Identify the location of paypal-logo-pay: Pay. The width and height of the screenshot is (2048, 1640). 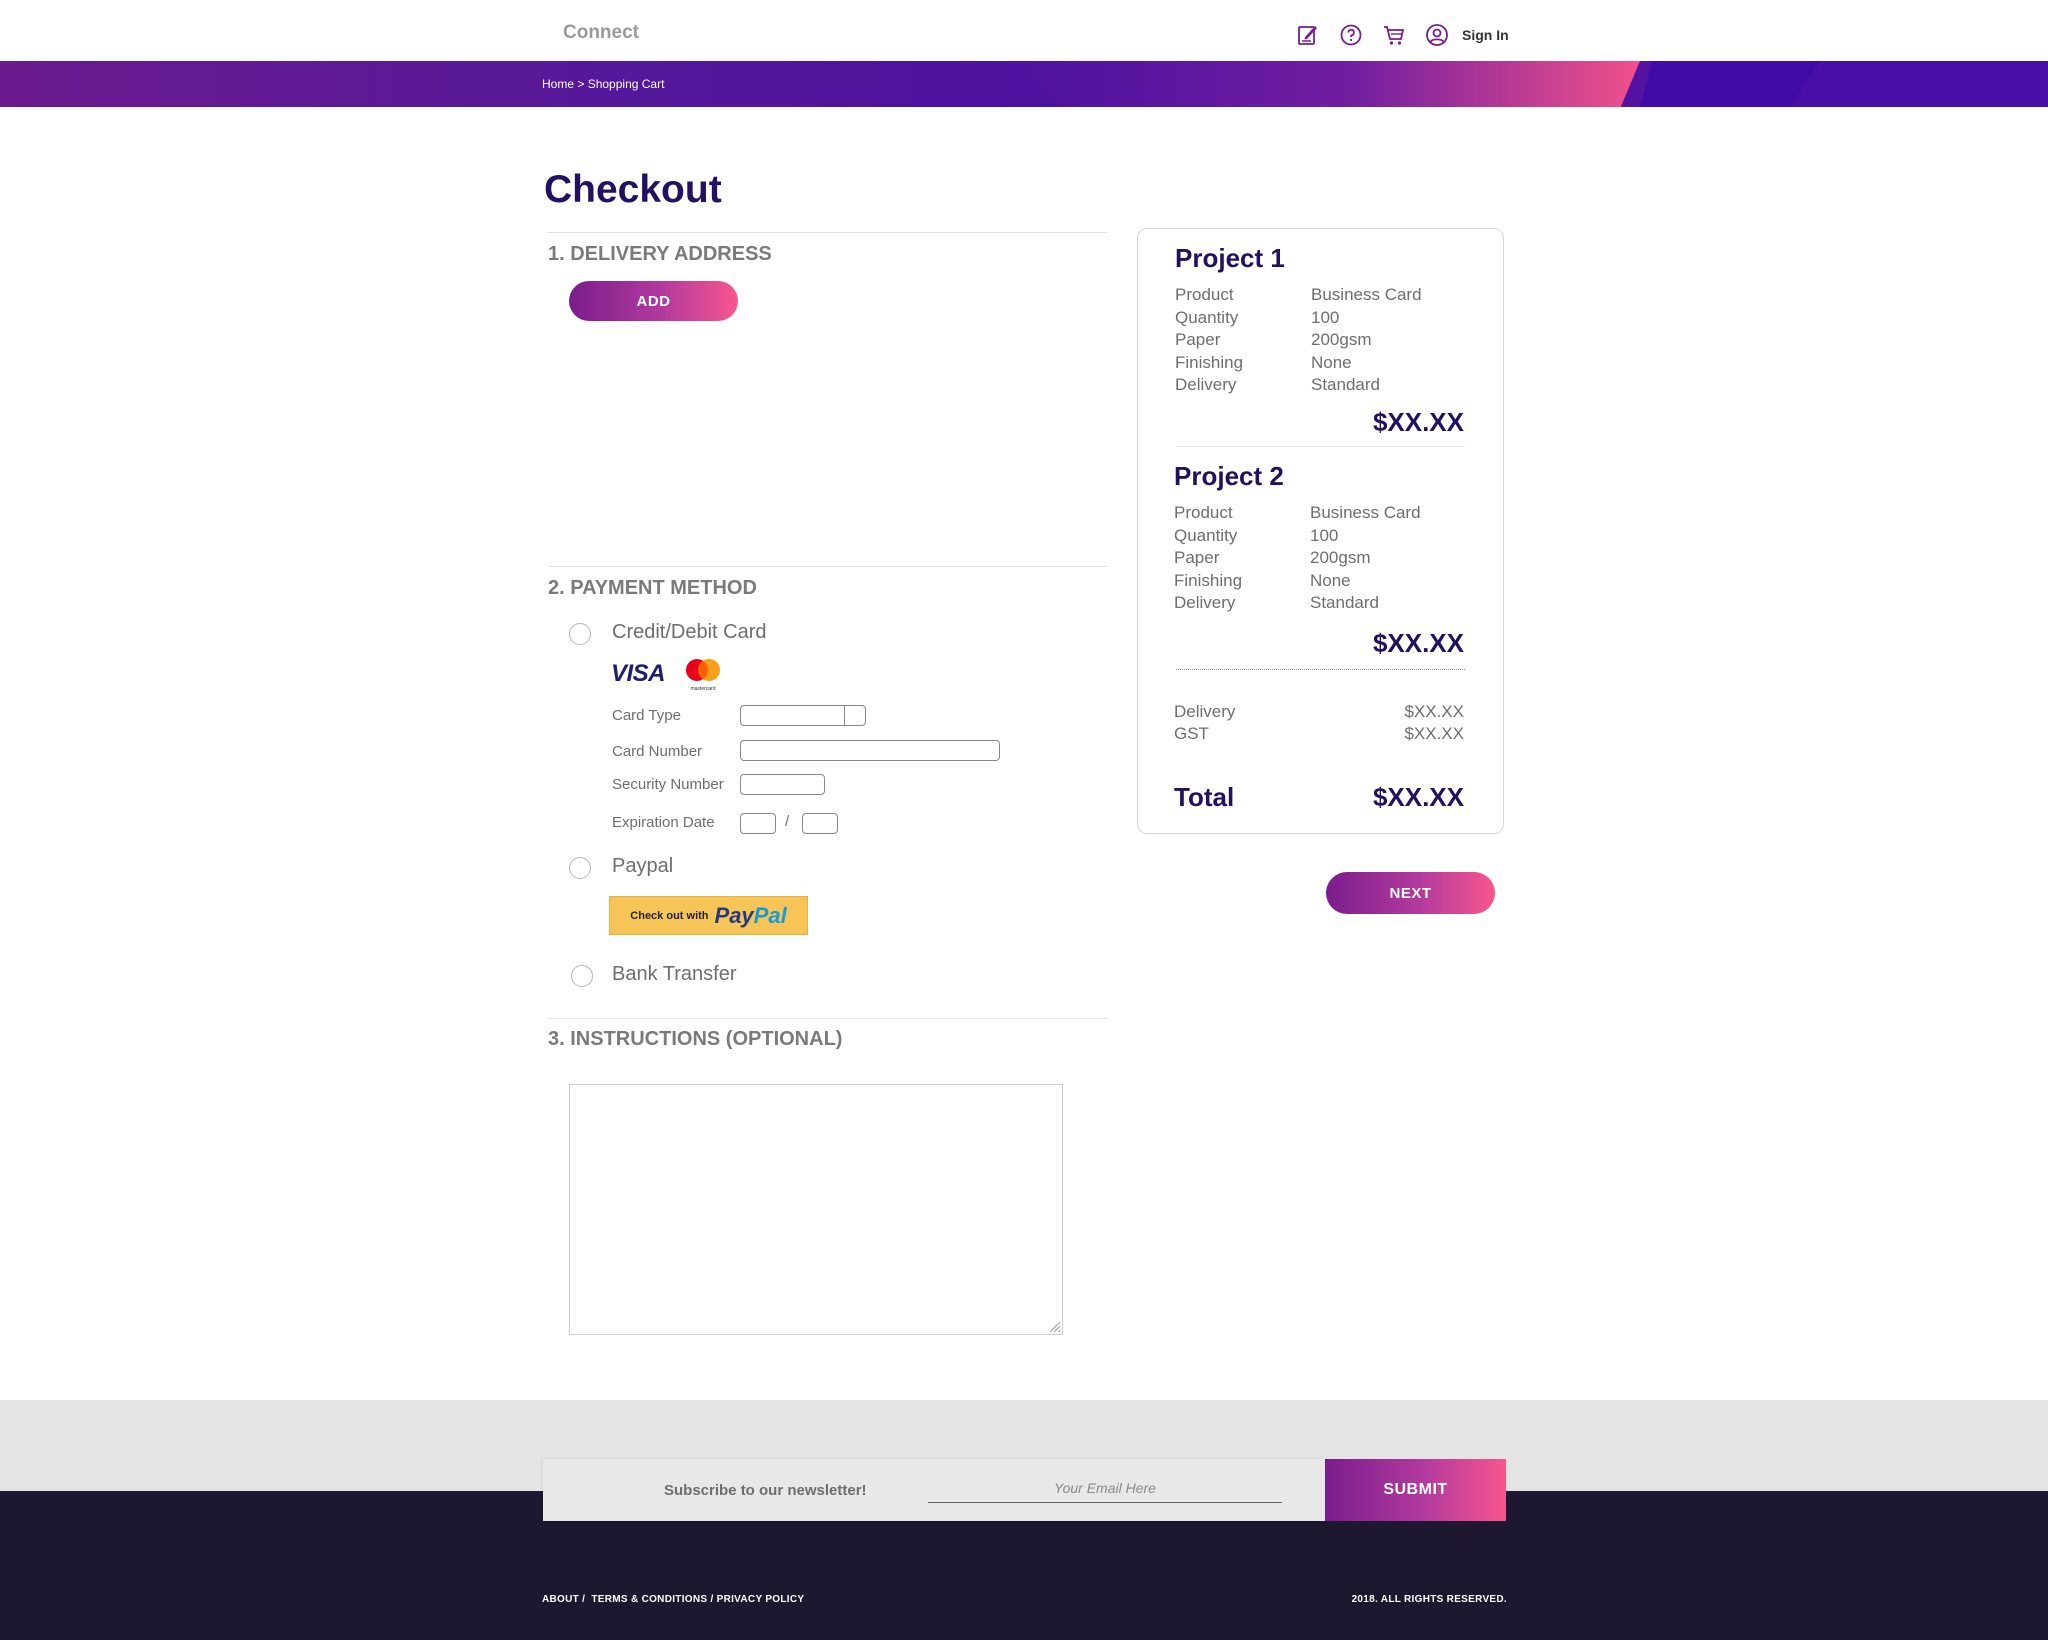
(734, 915).